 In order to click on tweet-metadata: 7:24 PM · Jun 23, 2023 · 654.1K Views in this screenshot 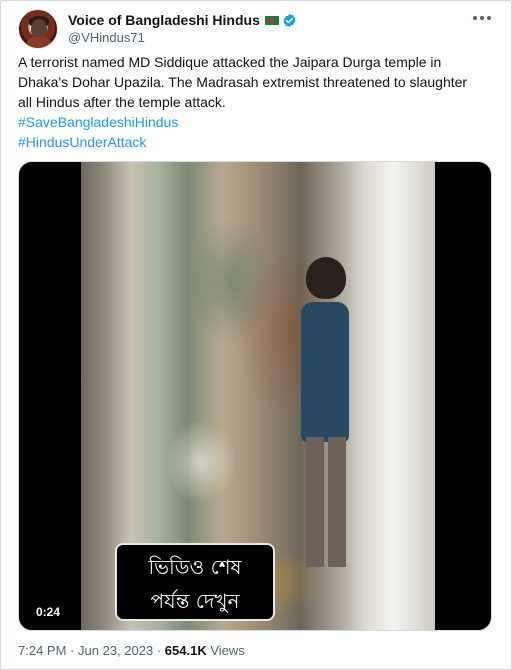, I will do `click(131, 650)`.